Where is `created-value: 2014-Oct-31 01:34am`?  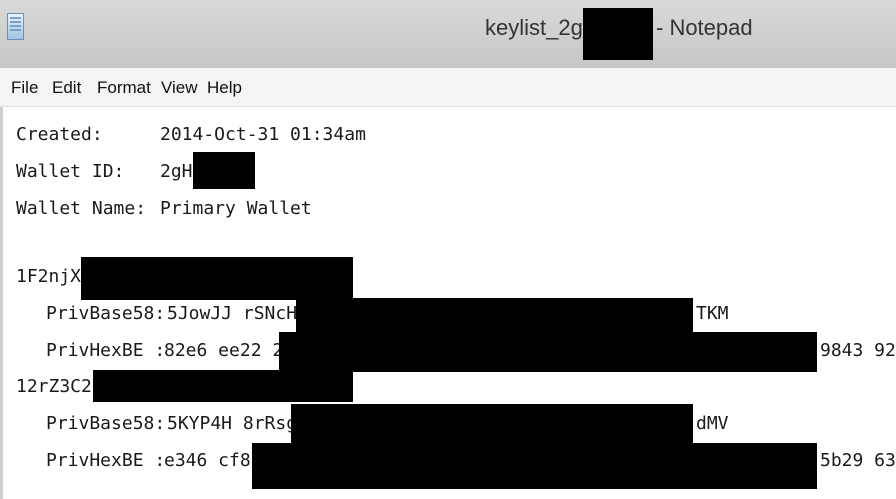 created-value: 2014-Oct-31 01:34am is located at coordinates (263, 134).